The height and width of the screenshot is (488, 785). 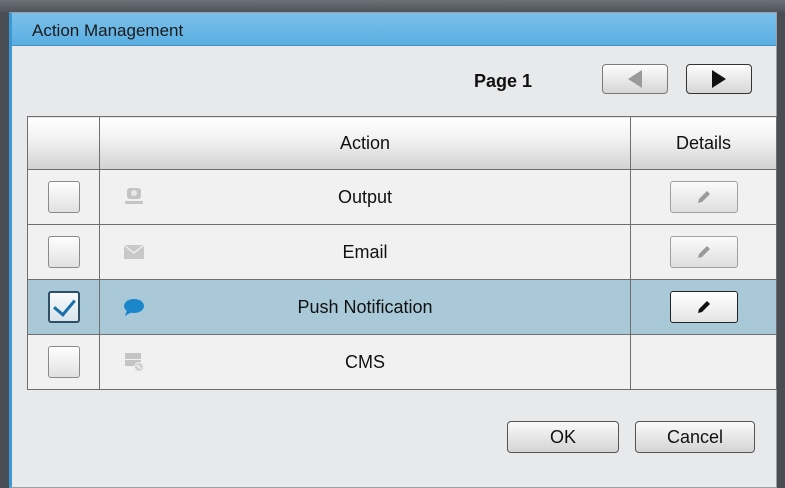 I want to click on header-select, so click(x=63, y=143).